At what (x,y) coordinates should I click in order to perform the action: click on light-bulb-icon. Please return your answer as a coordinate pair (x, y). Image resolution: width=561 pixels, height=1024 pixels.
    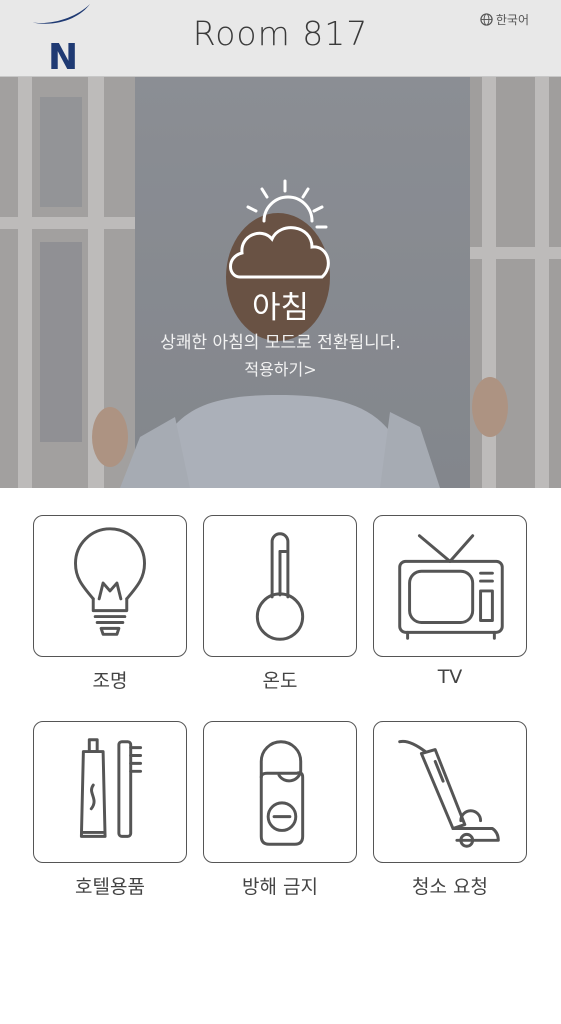
    Looking at the image, I should click on (110, 581).